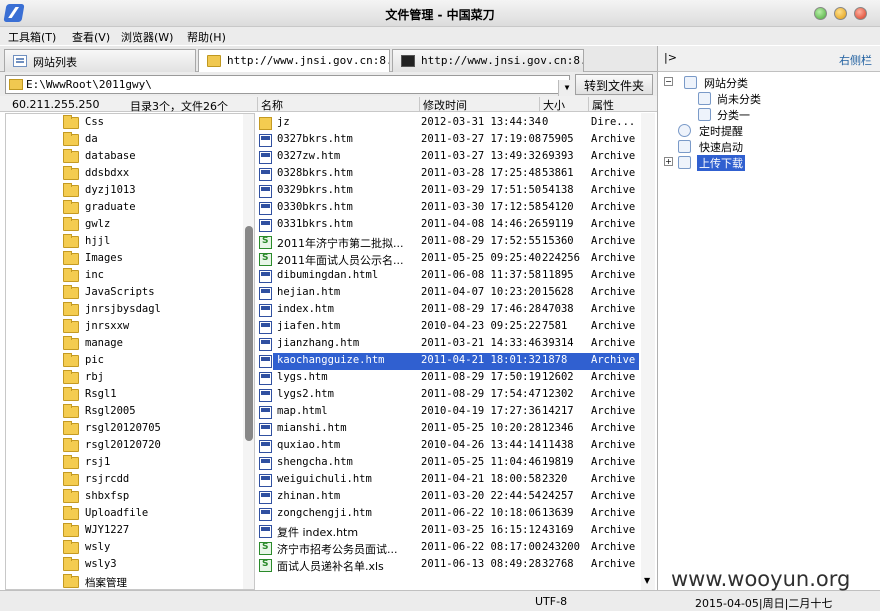  What do you see at coordinates (558, 513) in the screenshot?
I see `file-size: 13639` at bounding box center [558, 513].